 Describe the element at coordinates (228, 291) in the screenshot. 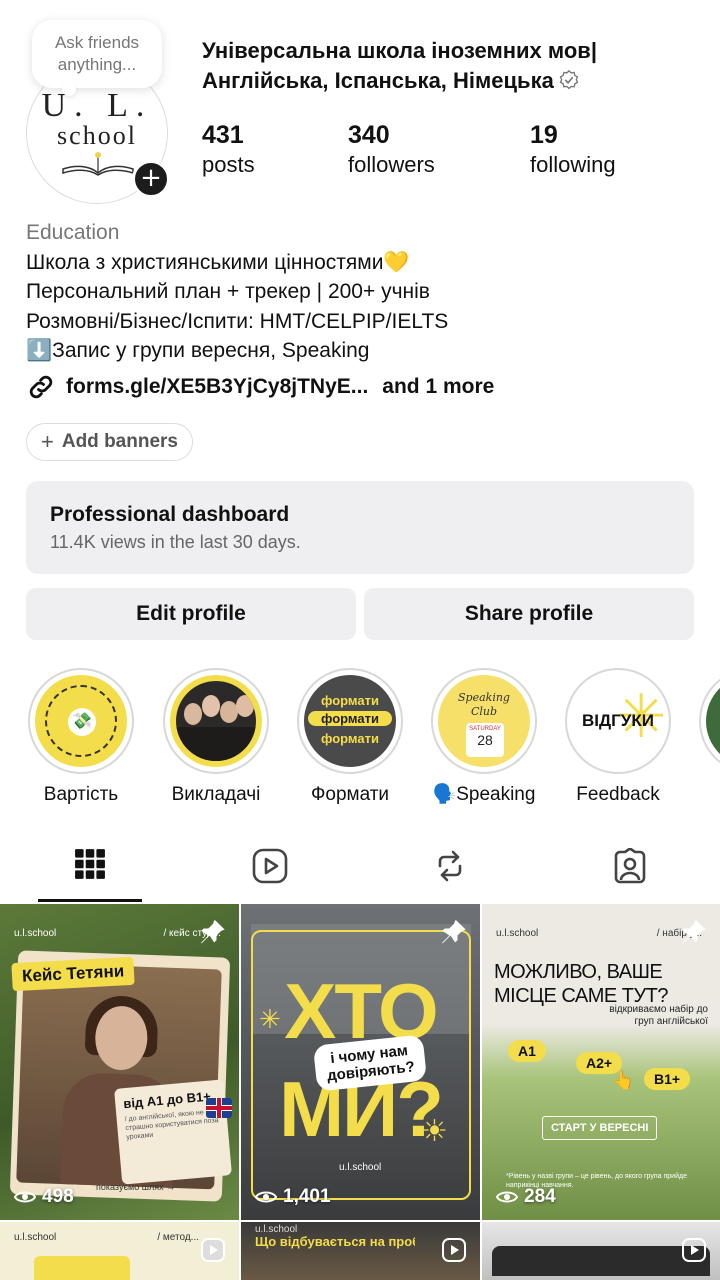

I see `bio-line: Персональний план + трекер | 200+ учнів` at that location.